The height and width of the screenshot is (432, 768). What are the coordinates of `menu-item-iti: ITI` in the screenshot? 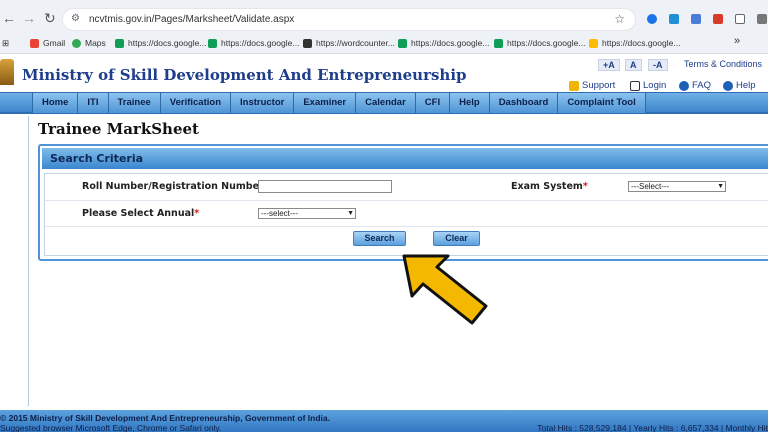 It's located at (92, 103).